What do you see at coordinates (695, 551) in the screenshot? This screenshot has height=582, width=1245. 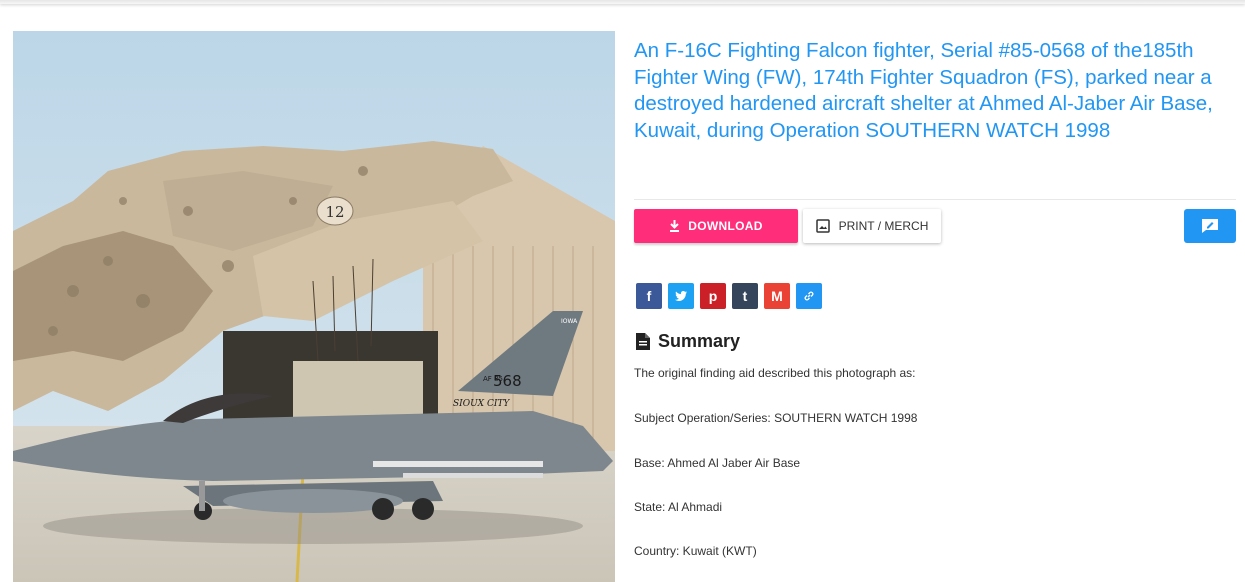 I see `summary-line-country: Country: Kuwait (KWT)` at bounding box center [695, 551].